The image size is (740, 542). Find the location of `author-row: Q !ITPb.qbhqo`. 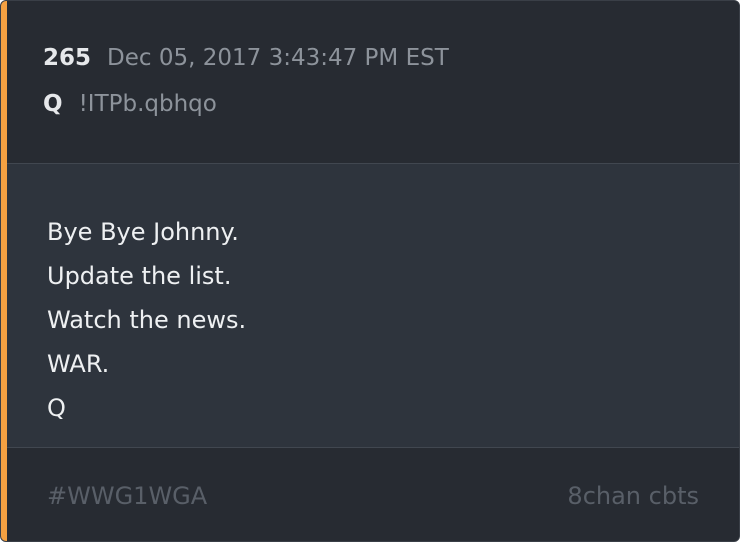

author-row: Q !ITPb.qbhqo is located at coordinates (130, 104).